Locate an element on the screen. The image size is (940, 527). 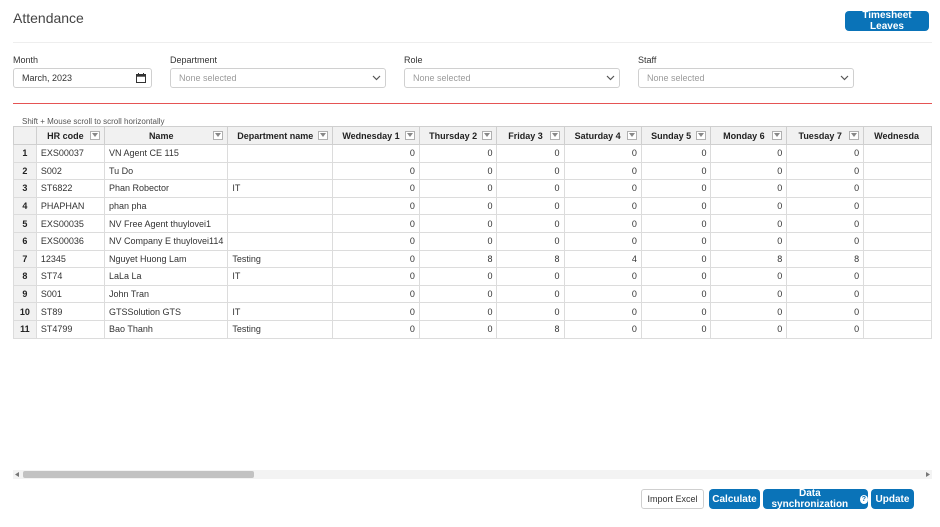
name-cell: LaLa La is located at coordinates (166, 276).